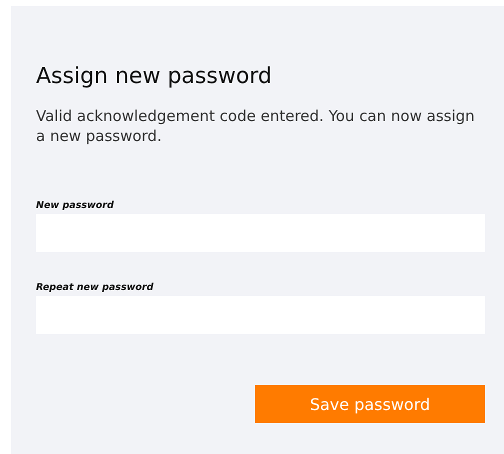 This screenshot has width=504, height=454. Describe the element at coordinates (370, 404) in the screenshot. I see `save-button: Save password` at that location.